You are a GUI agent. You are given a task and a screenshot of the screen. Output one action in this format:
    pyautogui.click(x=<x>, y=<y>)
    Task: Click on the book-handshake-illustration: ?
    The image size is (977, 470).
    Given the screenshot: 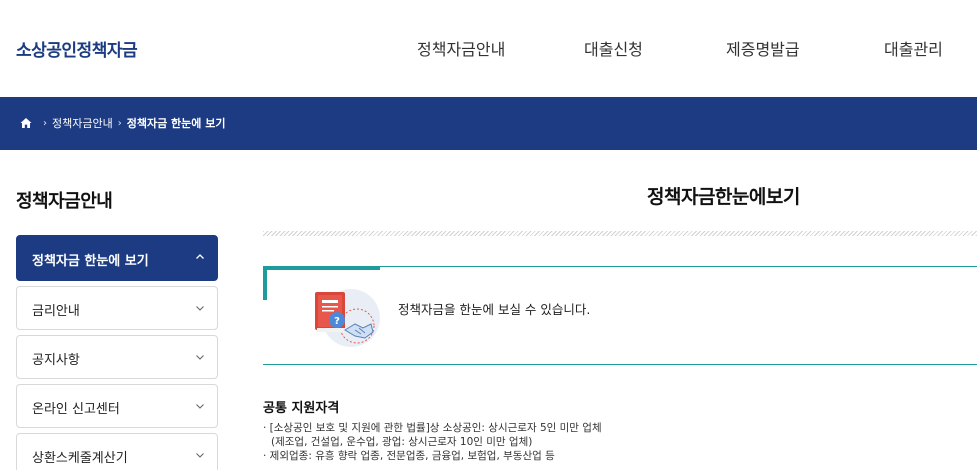 What is the action you would take?
    pyautogui.click(x=347, y=318)
    